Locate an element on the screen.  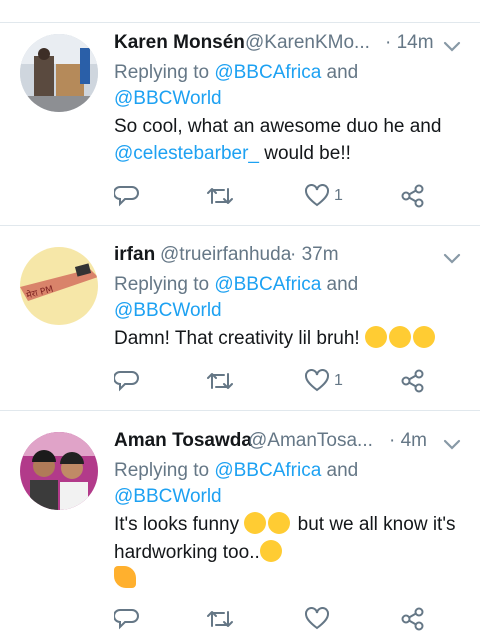
display-name: Karen Monsén is located at coordinates (179, 43).